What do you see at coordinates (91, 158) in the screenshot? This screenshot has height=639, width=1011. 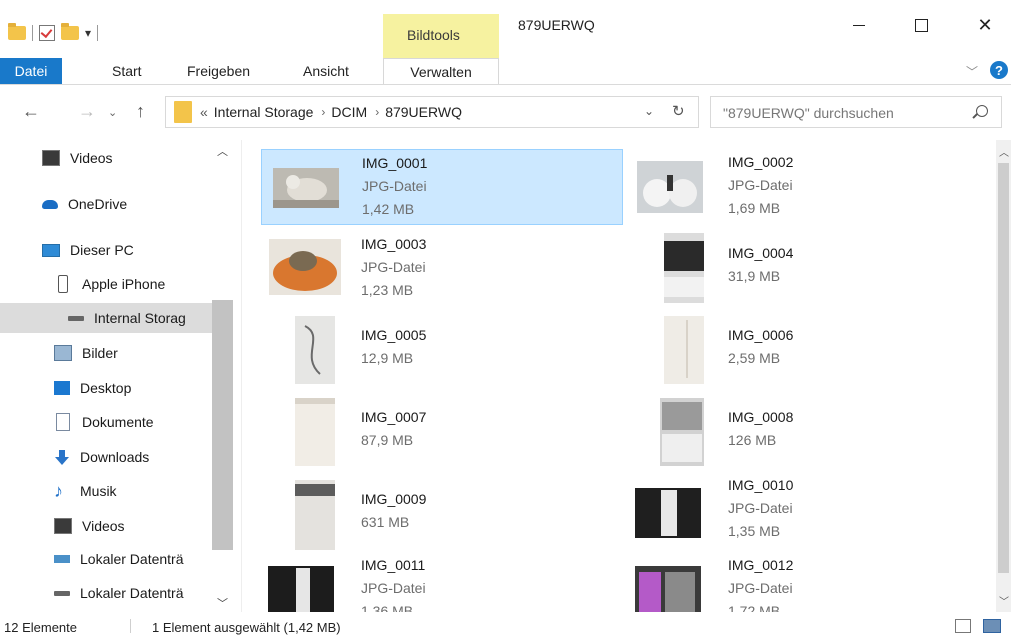 I see `nav-item-label: Videos` at bounding box center [91, 158].